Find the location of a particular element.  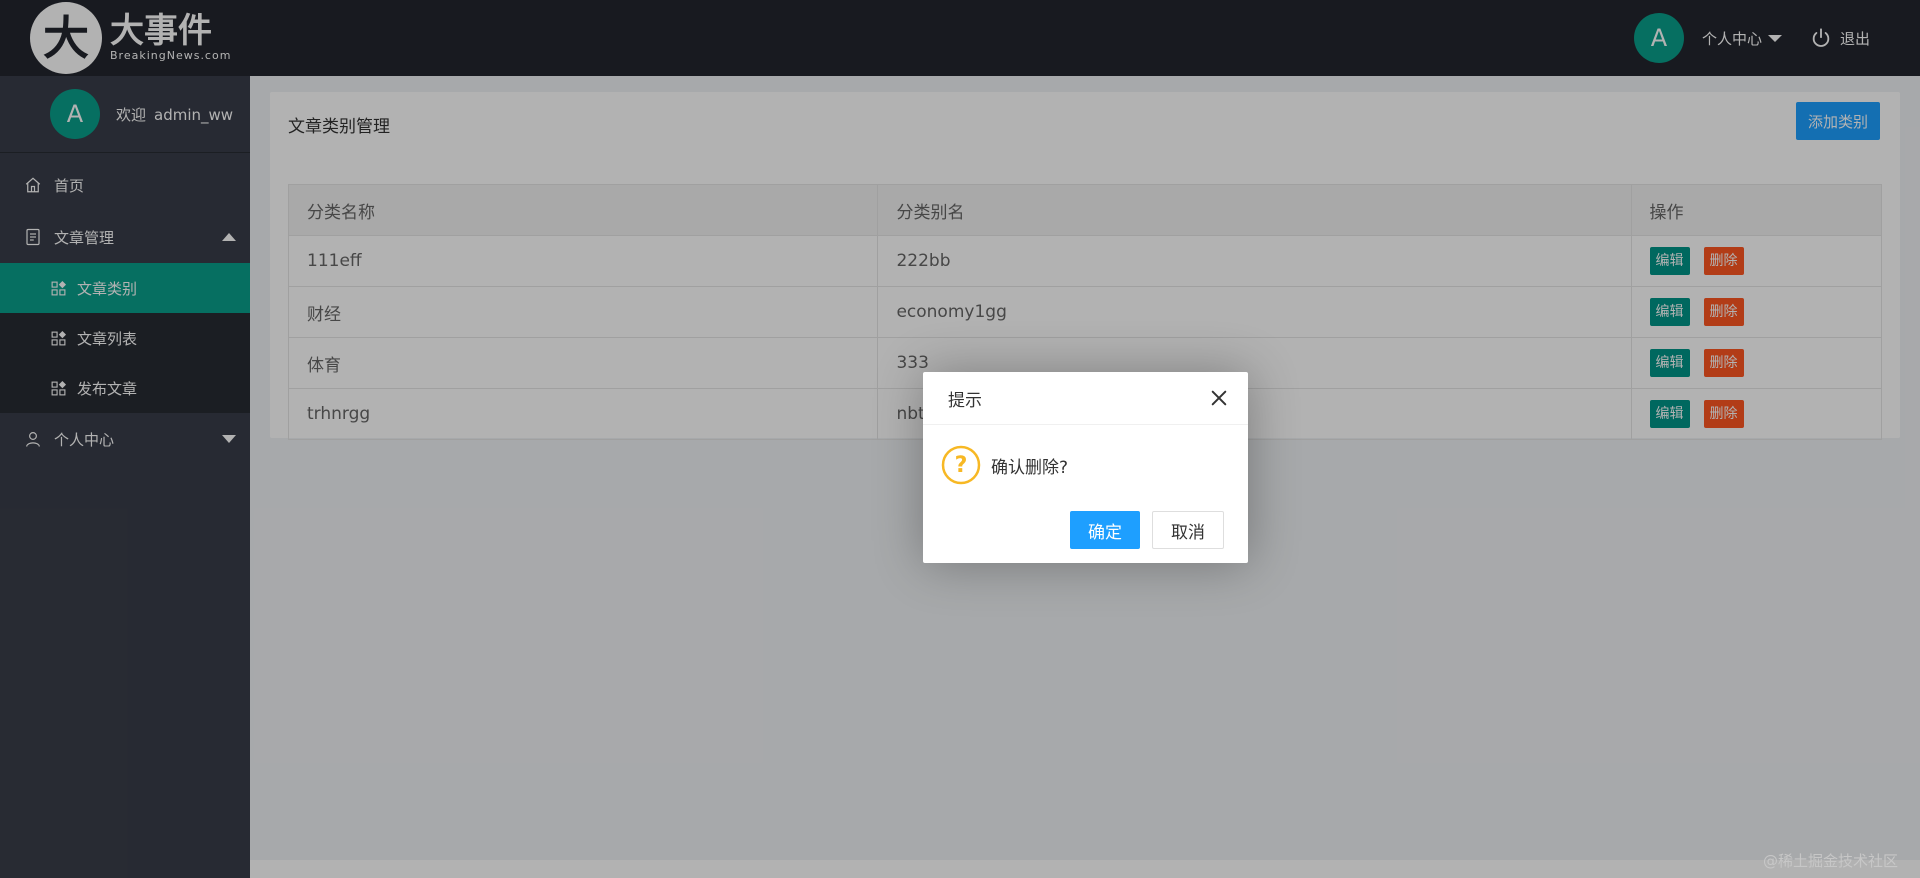

dialog-header: 提示 is located at coordinates (1085, 398).